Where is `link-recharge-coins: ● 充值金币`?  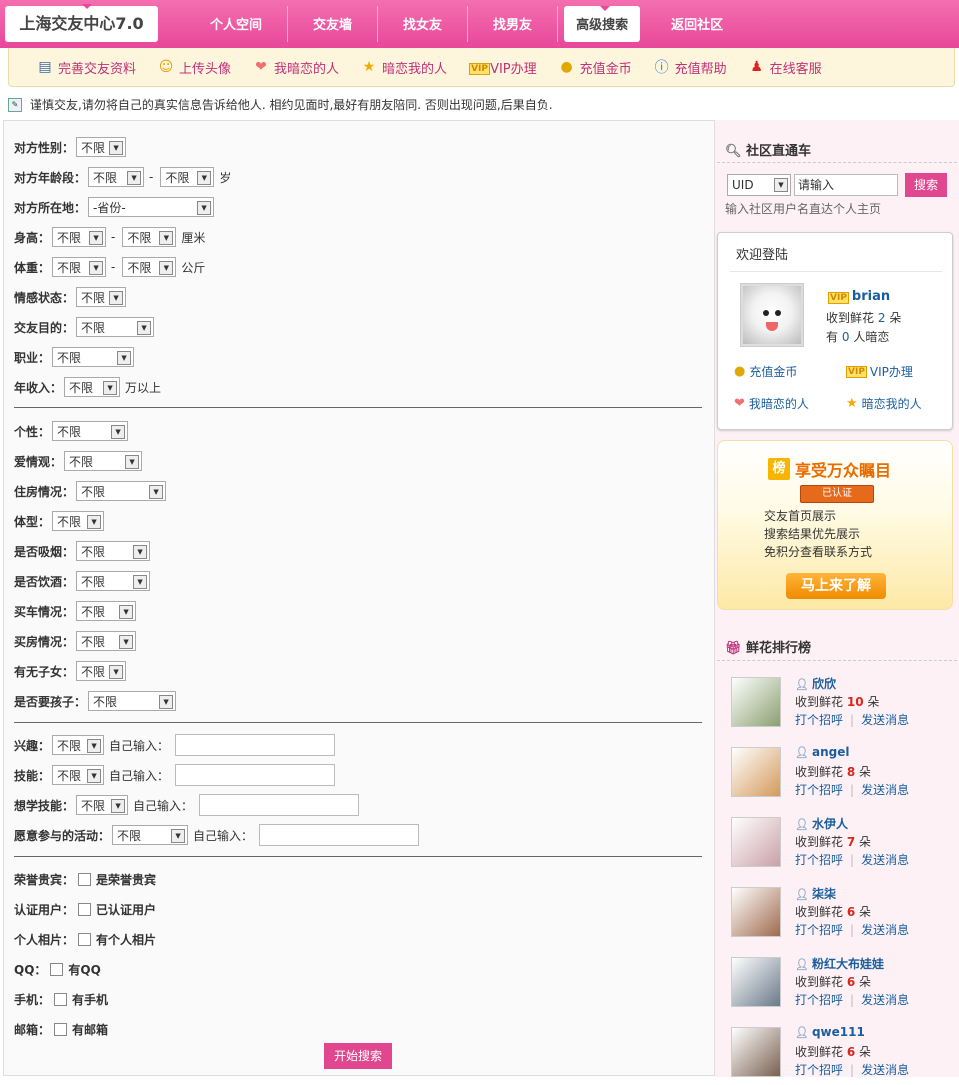
link-recharge-coins: ● 充值金币 is located at coordinates (765, 371).